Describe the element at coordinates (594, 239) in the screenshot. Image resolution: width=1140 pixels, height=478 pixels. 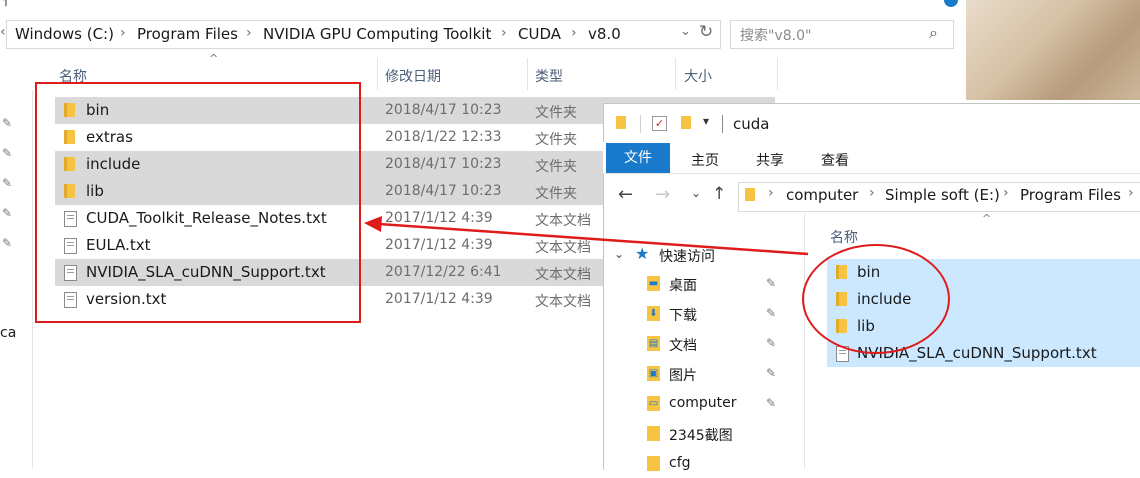
I see `arrow-line` at that location.